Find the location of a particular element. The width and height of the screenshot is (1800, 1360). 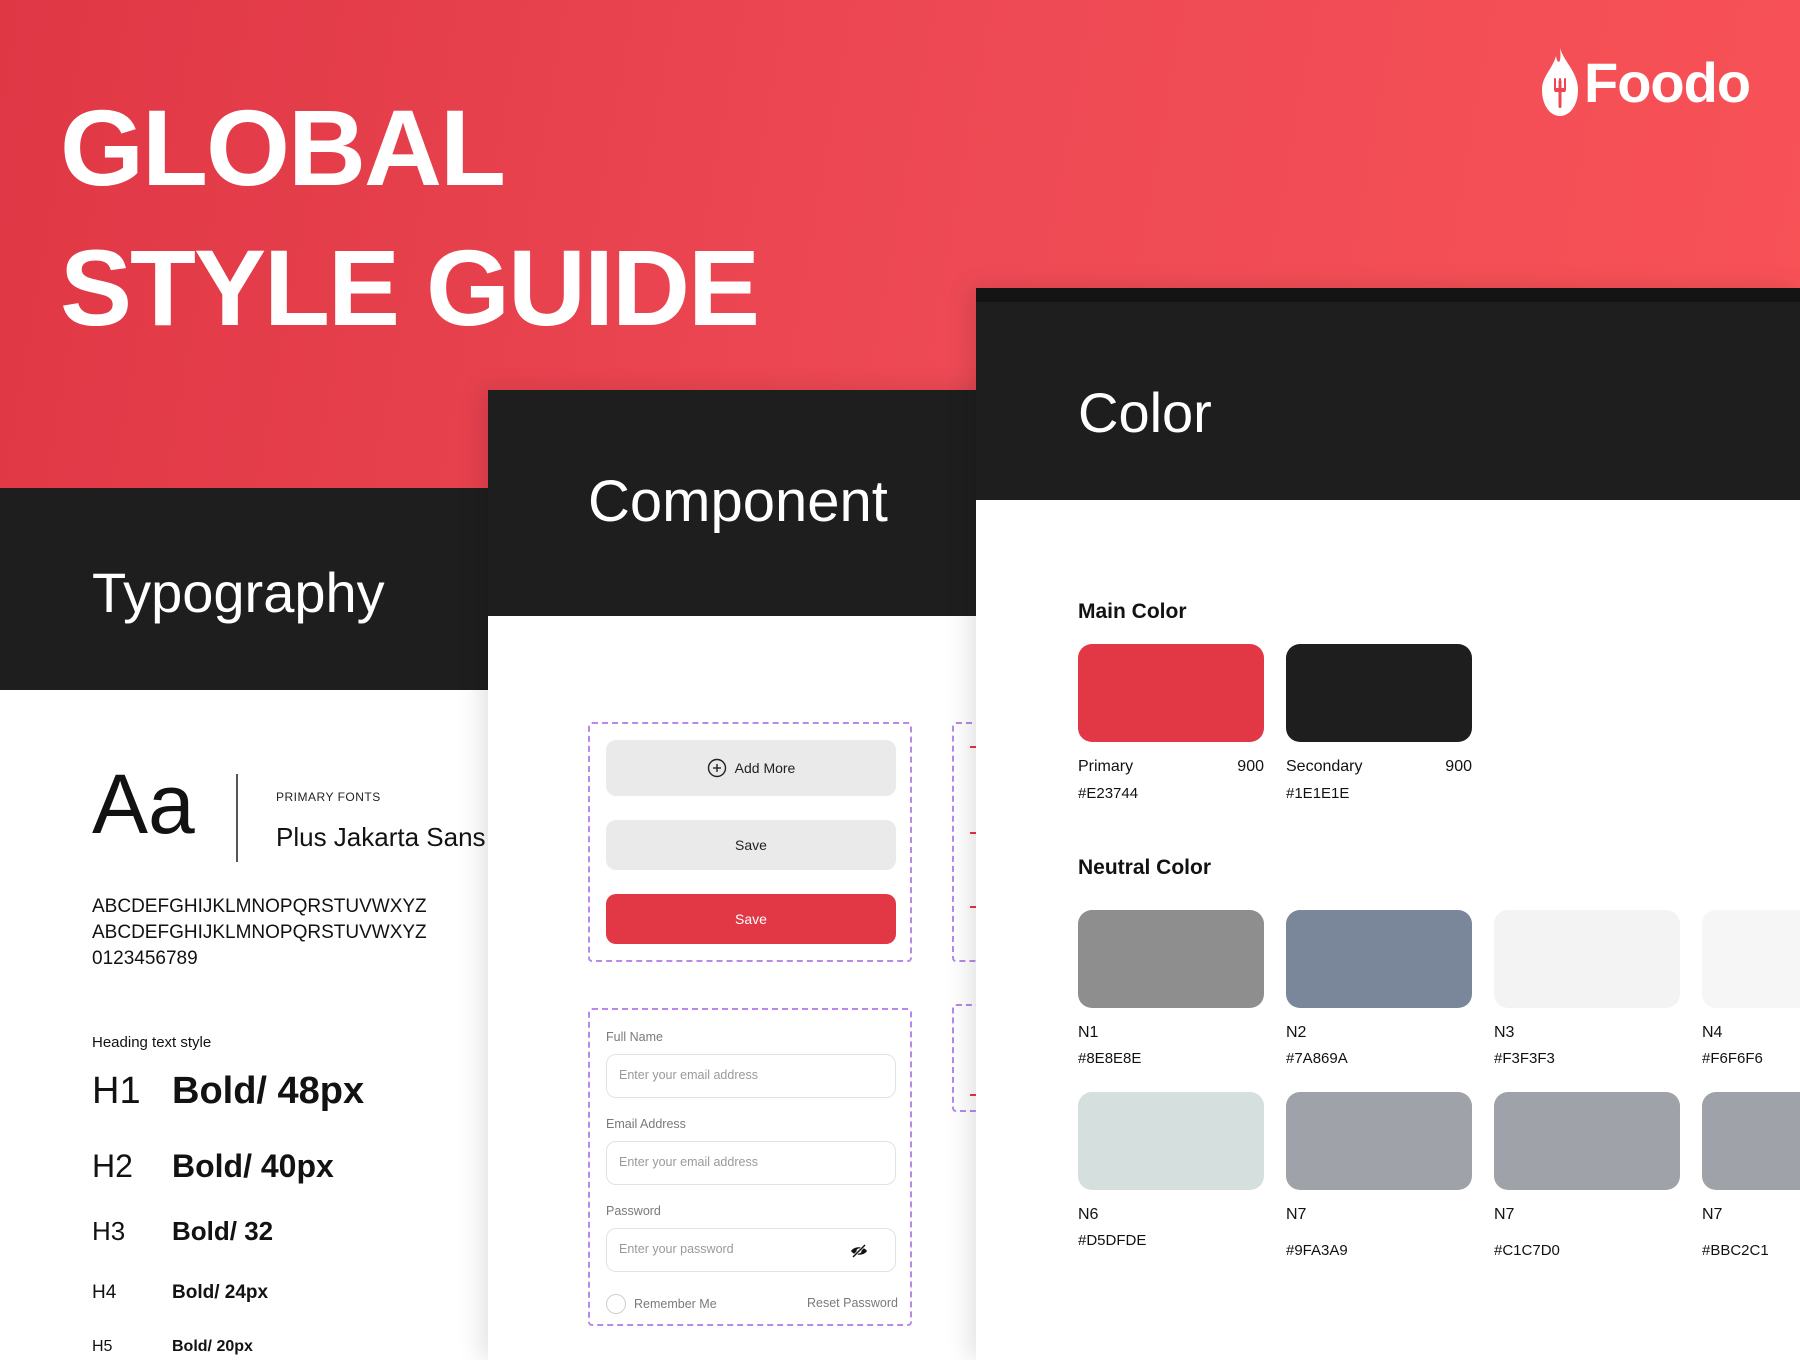

heading-row-h5: H5 Bold/ 20px is located at coordinates (172, 1347).